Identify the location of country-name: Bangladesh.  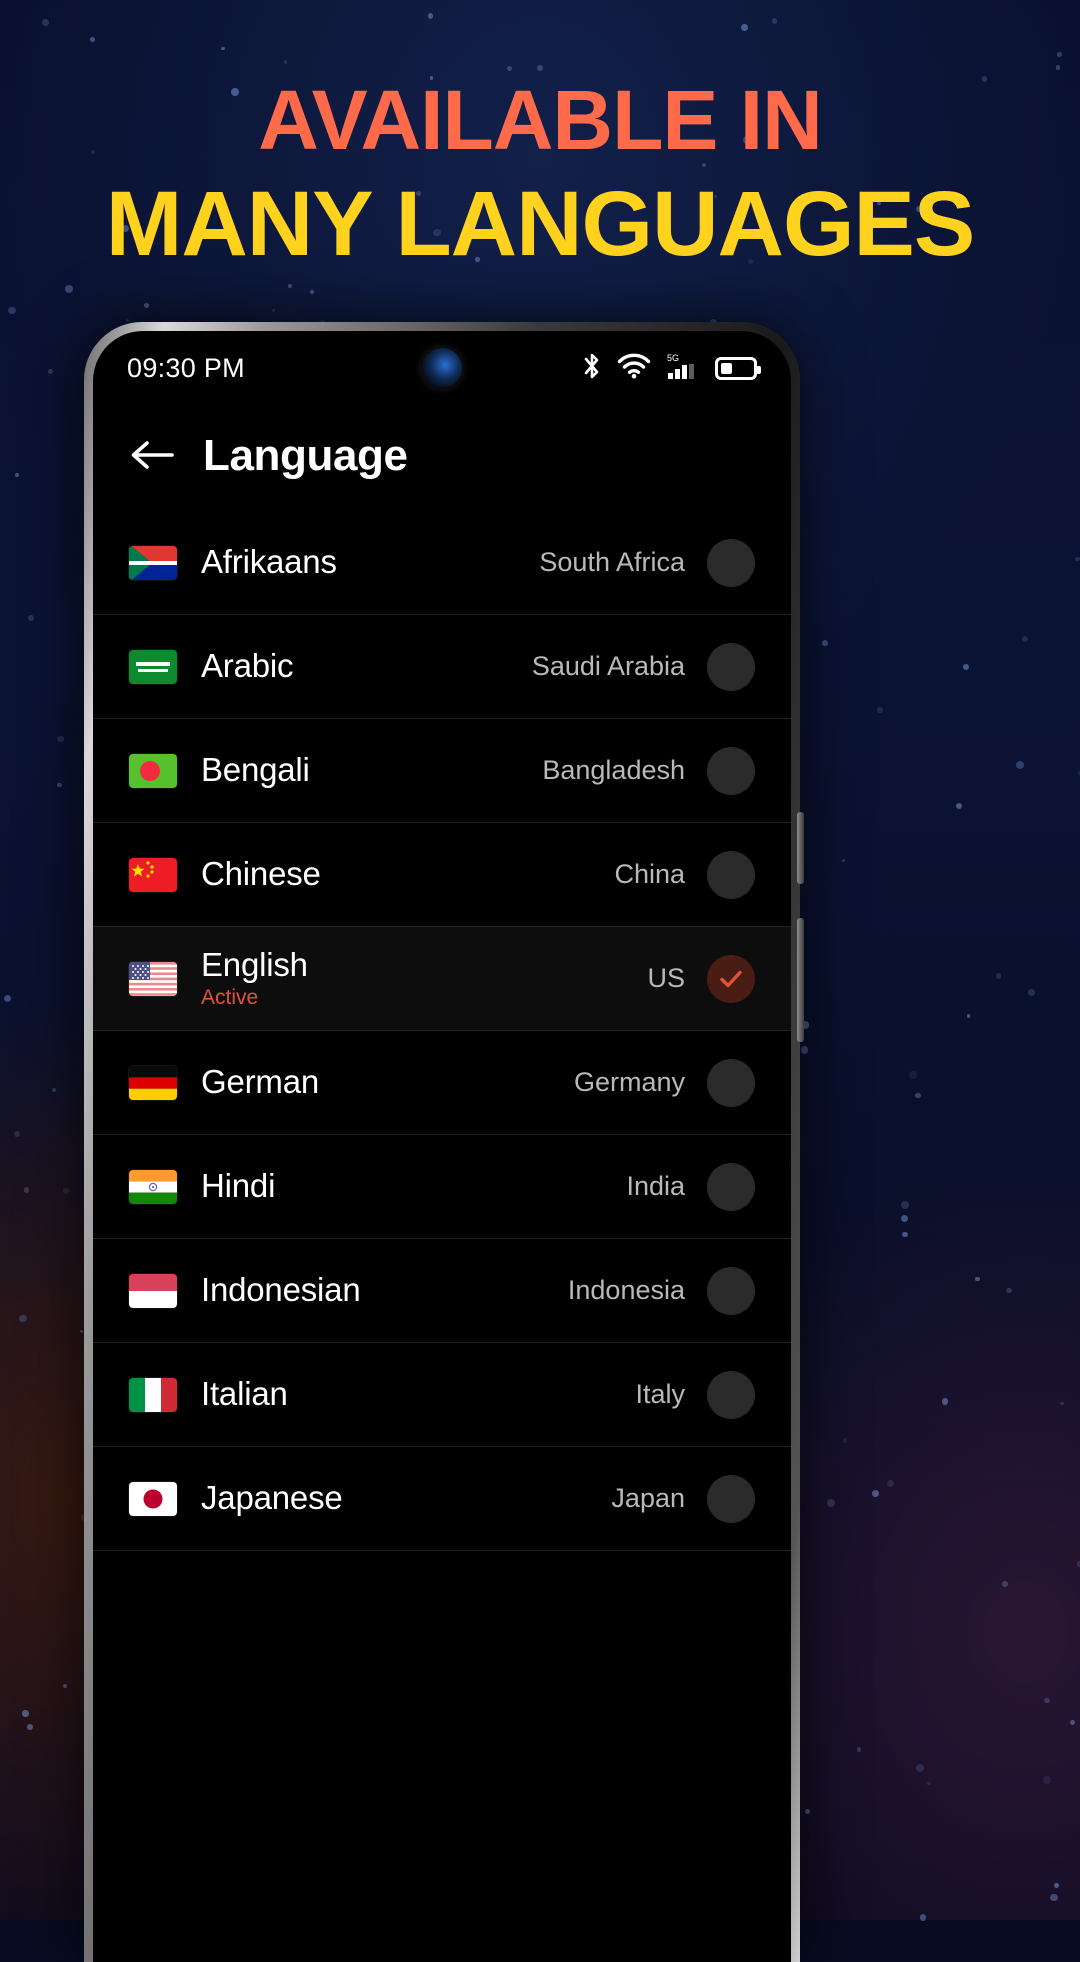
(613, 770).